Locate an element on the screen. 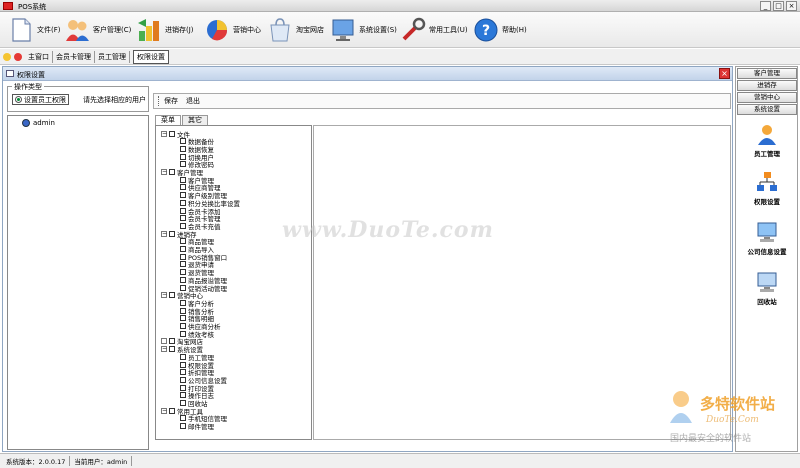  toolbar-help-button: ? 帮助(H) is located at coordinates (500, 30).